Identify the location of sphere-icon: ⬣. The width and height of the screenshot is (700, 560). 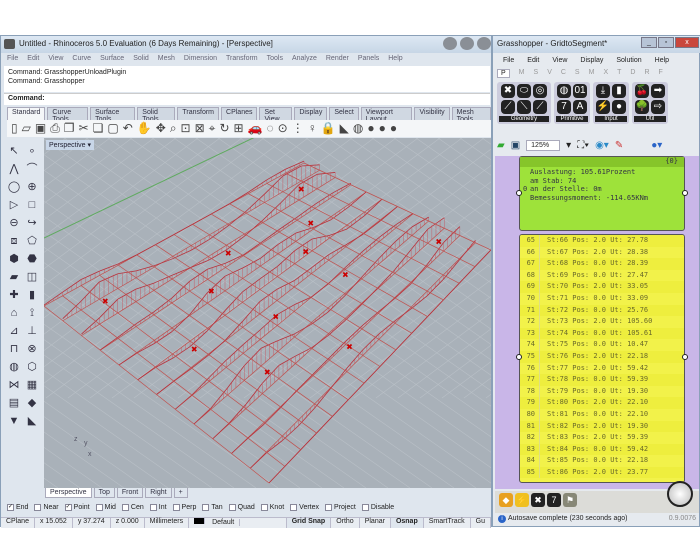
(32, 259).